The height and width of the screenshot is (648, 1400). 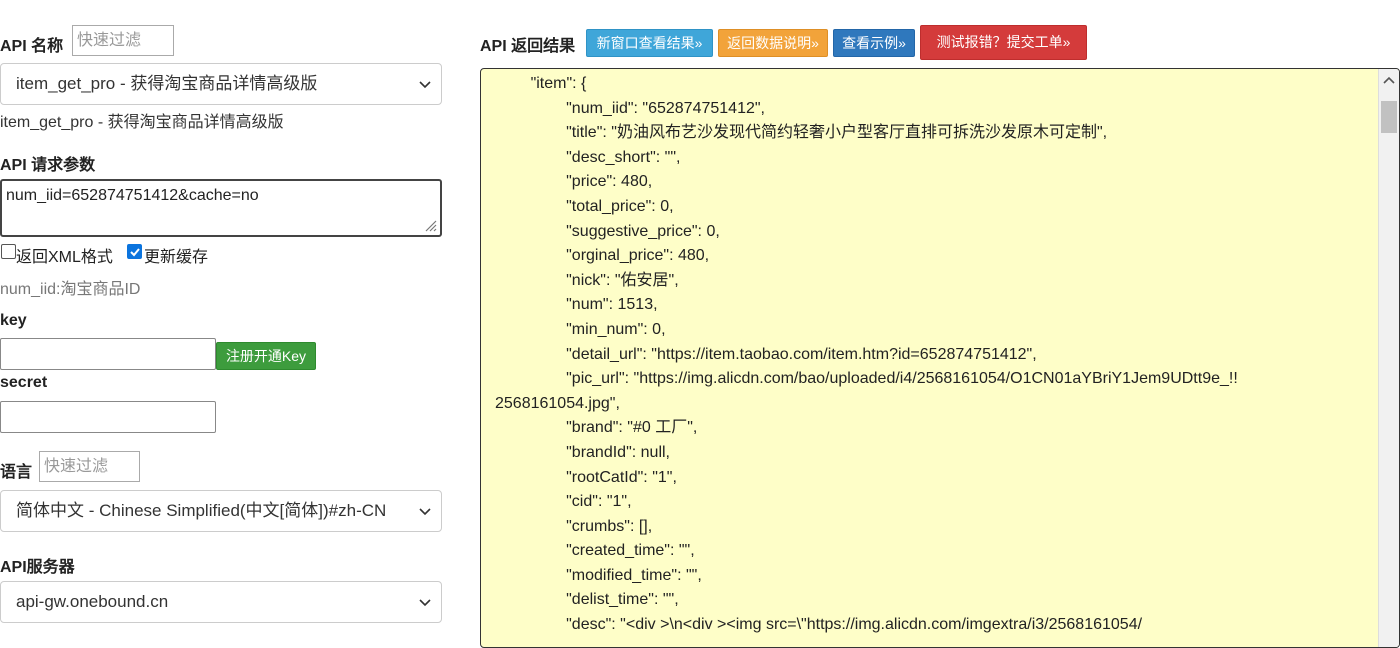 What do you see at coordinates (574, 182) in the screenshot?
I see `result-line: "price": 480,` at bounding box center [574, 182].